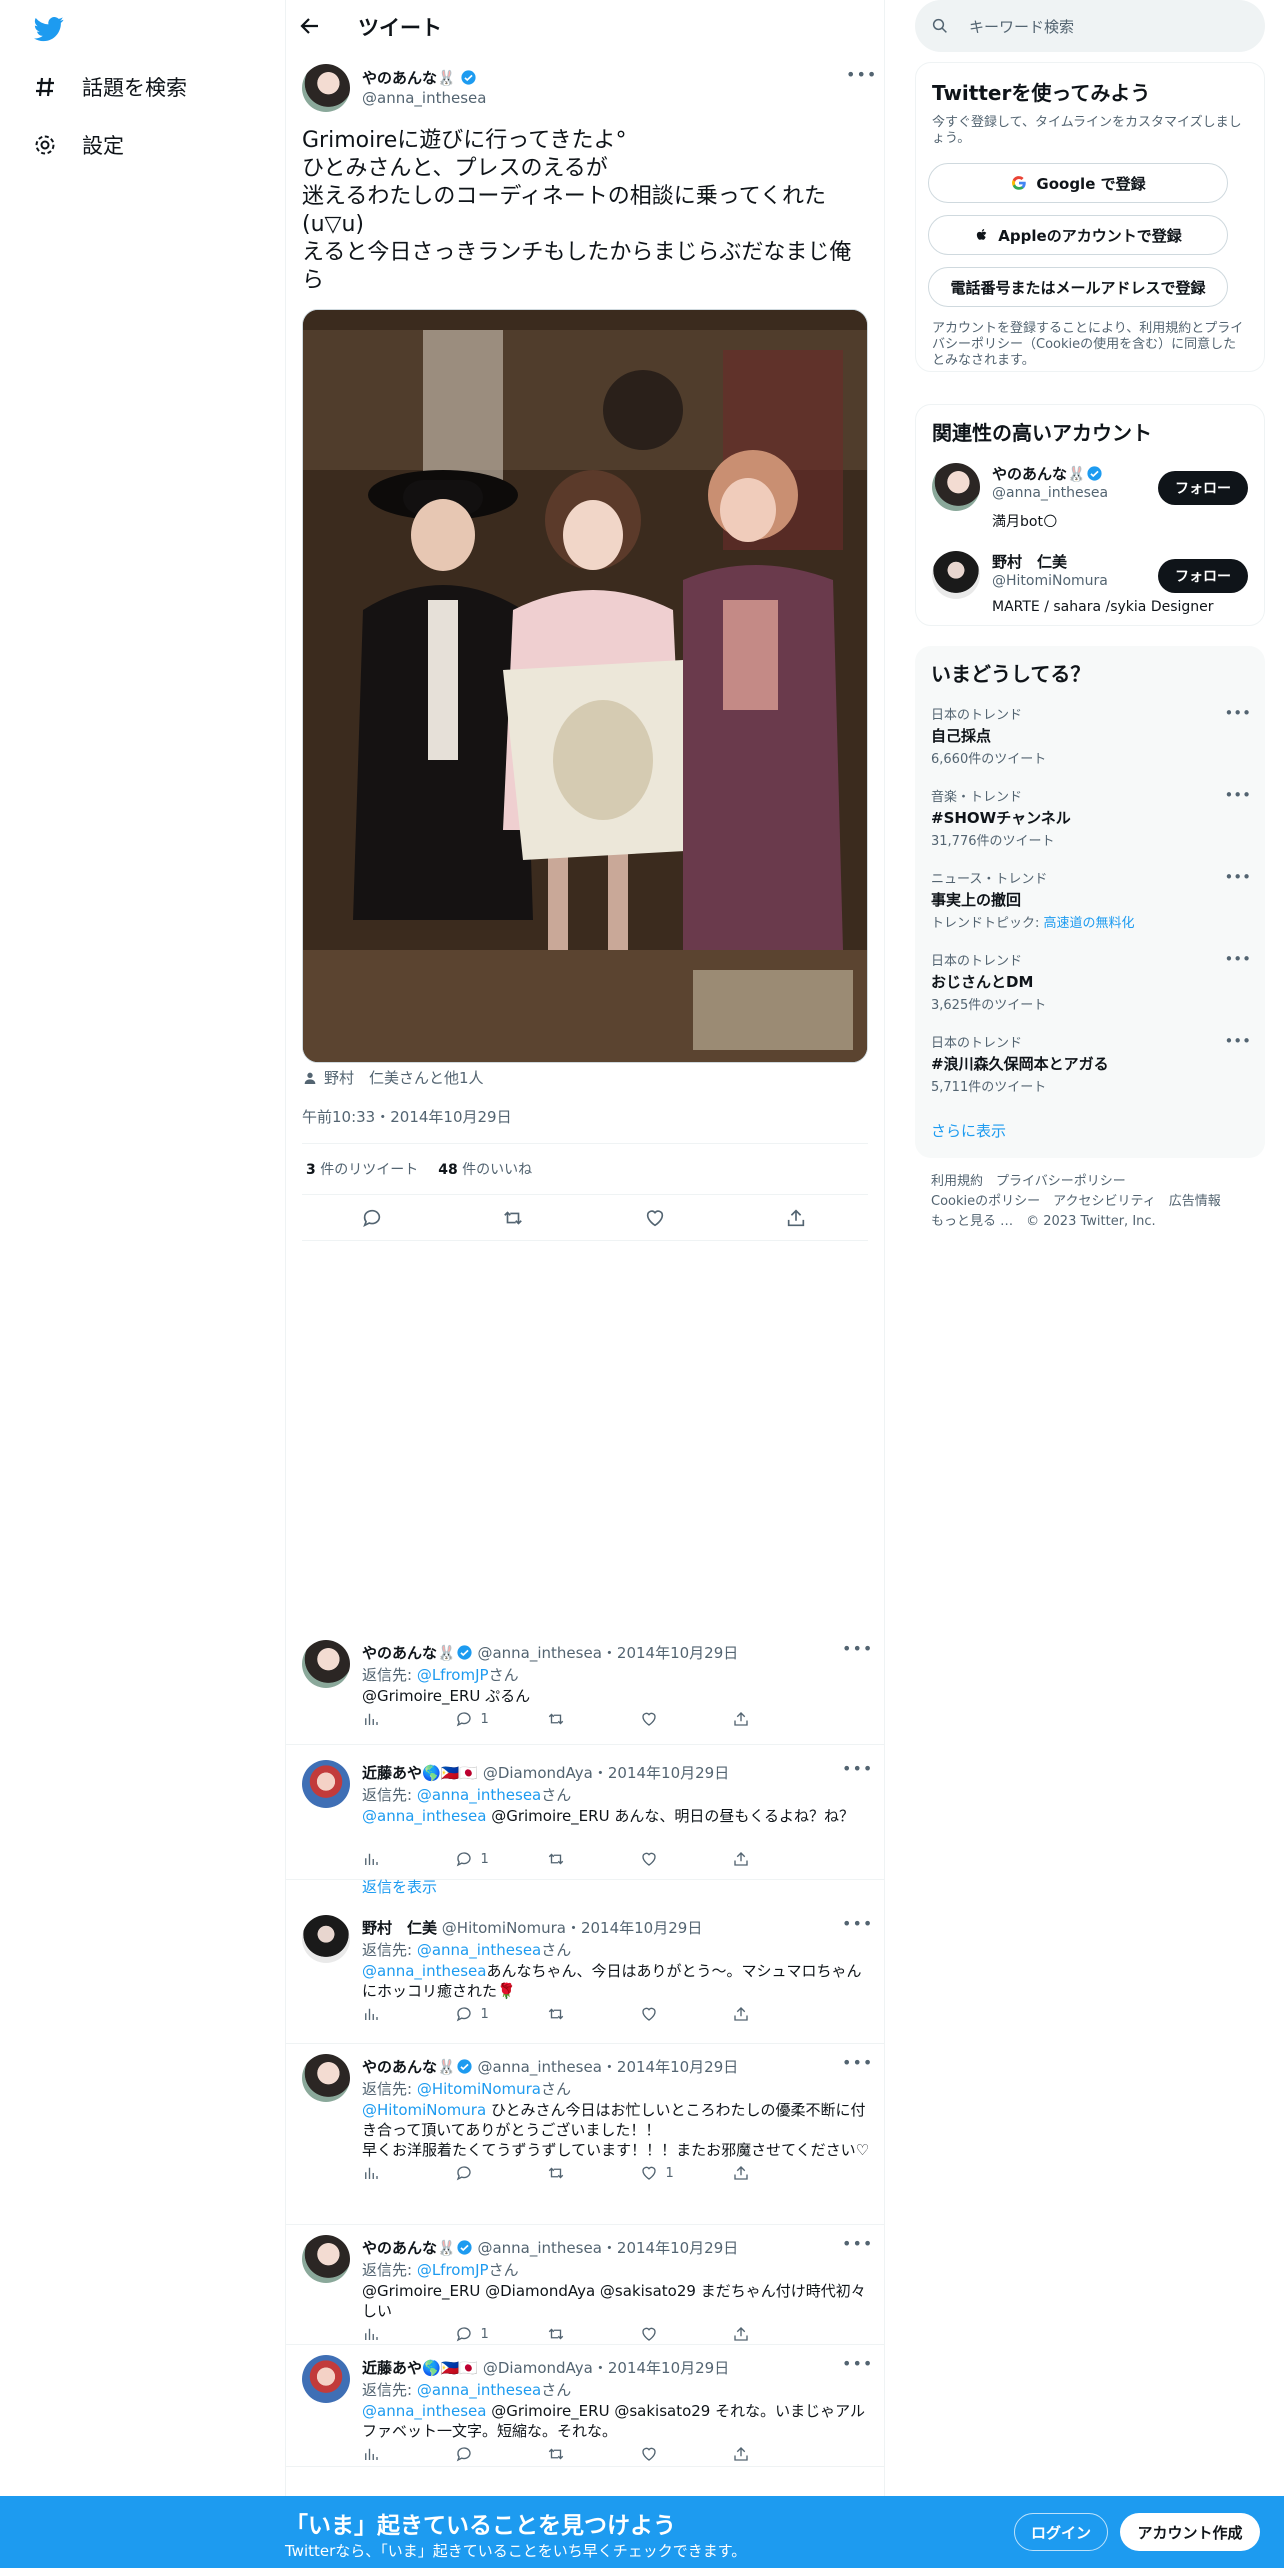  What do you see at coordinates (453, 1675) in the screenshot?
I see `reply-to-handle: @LfromJP` at bounding box center [453, 1675].